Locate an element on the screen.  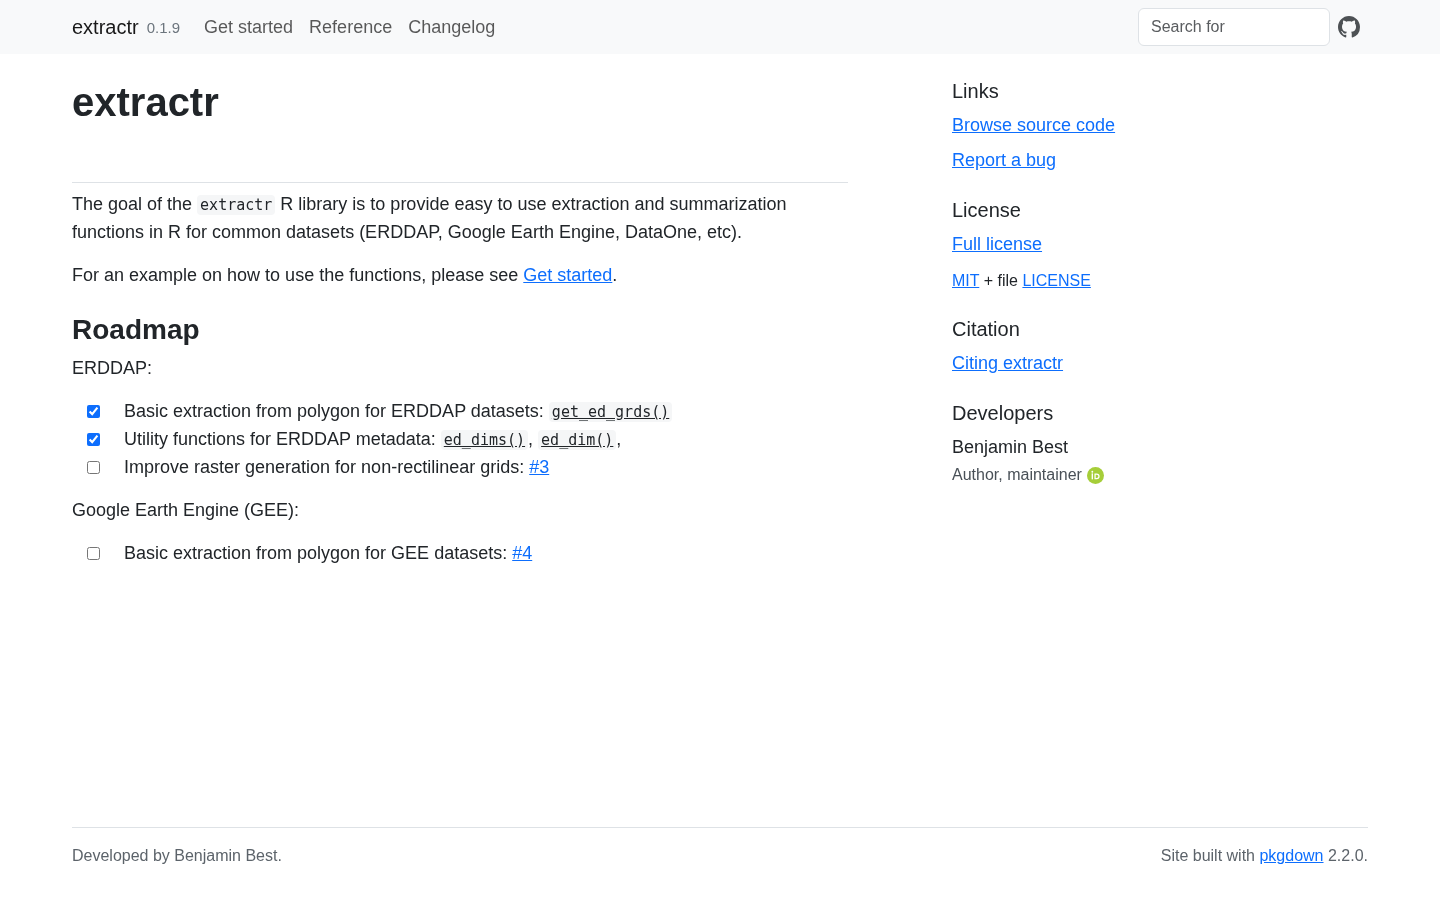
sidebar-heading: Links is located at coordinates (976, 91).